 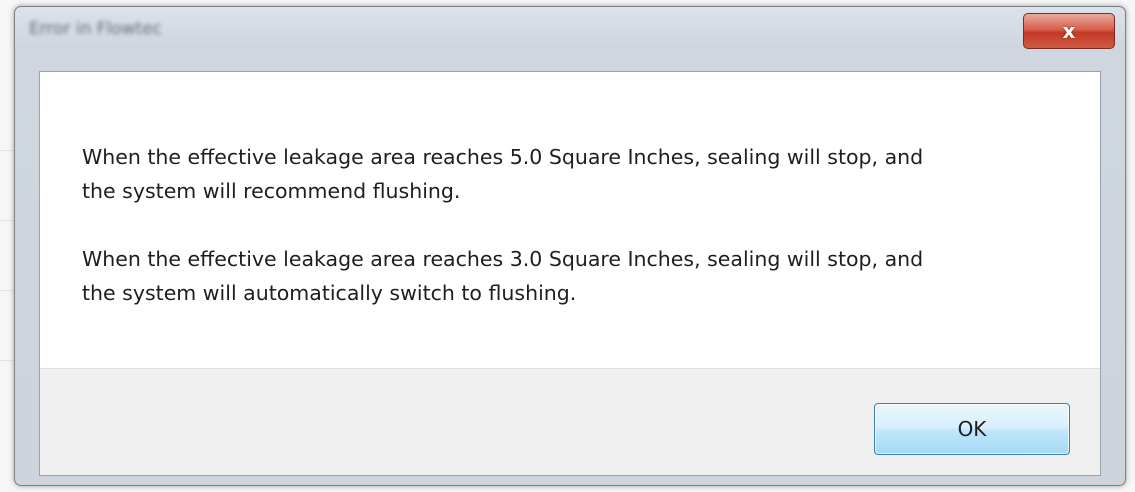 What do you see at coordinates (96, 29) in the screenshot?
I see `dialog-title: Error in Flowtec` at bounding box center [96, 29].